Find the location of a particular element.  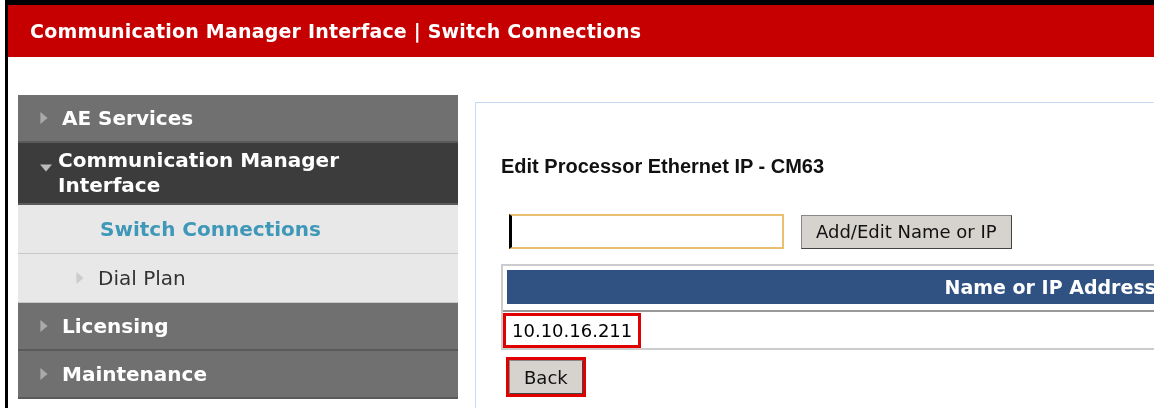

page-title: Communication Manager Interface | Switch Connections is located at coordinates (336, 31).